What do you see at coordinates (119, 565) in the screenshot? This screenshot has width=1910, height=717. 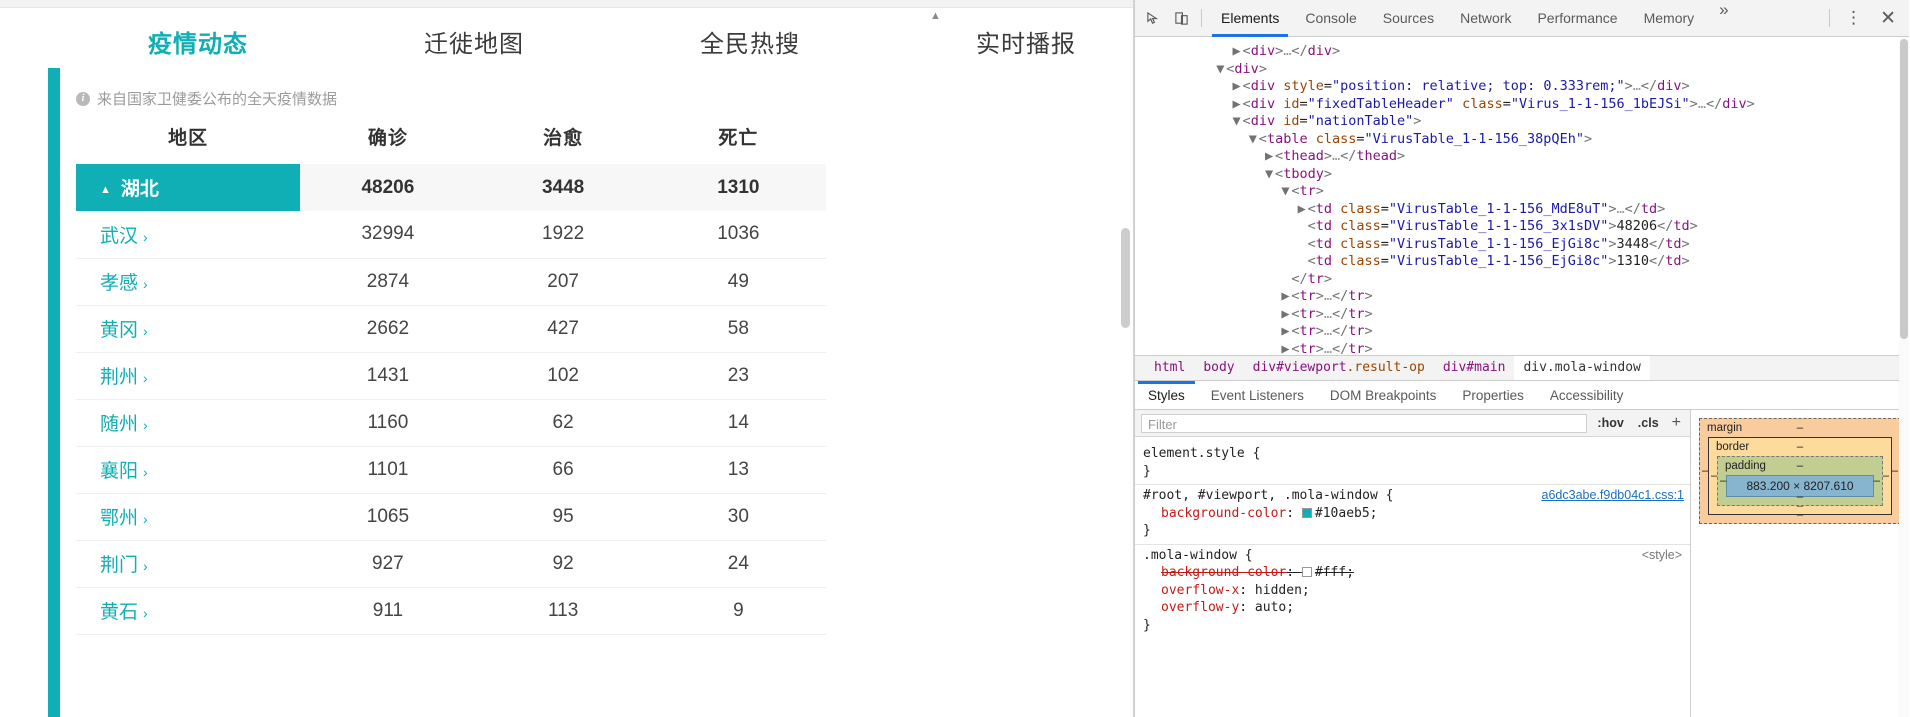 I see `city-name: 荆门` at bounding box center [119, 565].